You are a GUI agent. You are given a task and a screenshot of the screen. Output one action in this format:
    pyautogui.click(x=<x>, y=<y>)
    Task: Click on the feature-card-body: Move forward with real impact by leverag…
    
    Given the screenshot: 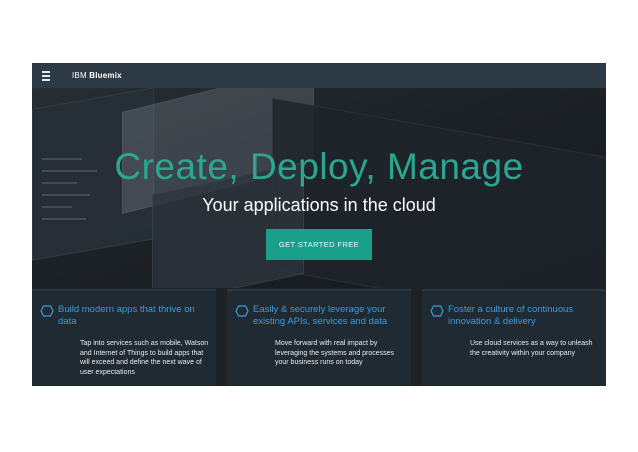 What is the action you would take?
    pyautogui.click(x=335, y=353)
    